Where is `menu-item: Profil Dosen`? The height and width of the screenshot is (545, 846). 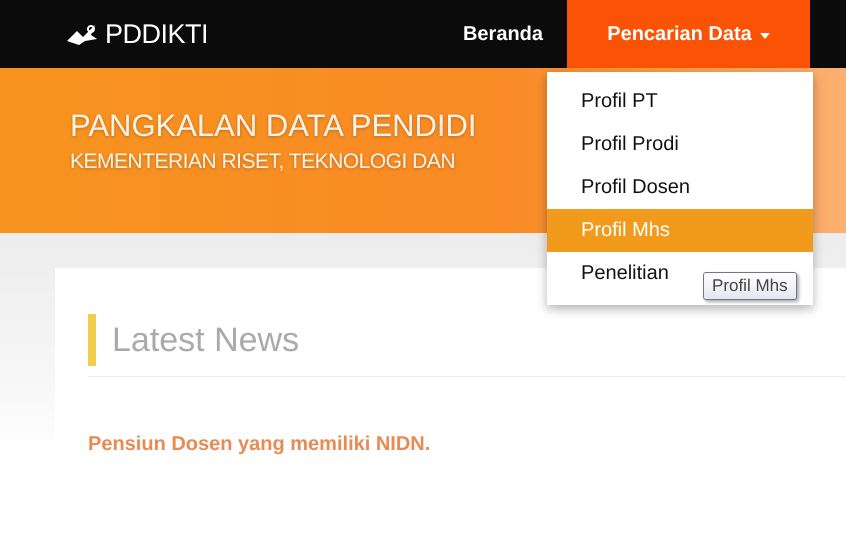 menu-item: Profil Dosen is located at coordinates (680, 187).